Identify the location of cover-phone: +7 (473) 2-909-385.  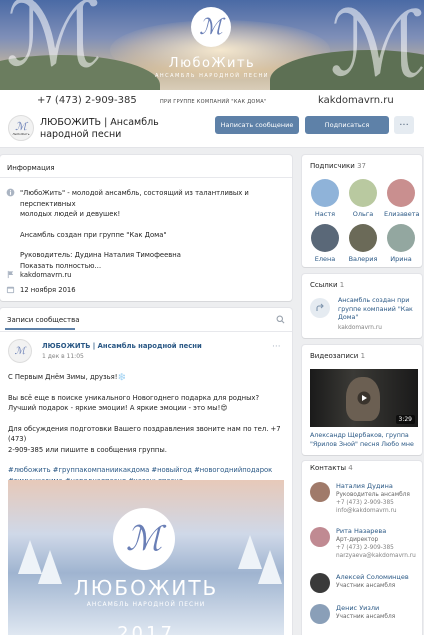
(87, 100).